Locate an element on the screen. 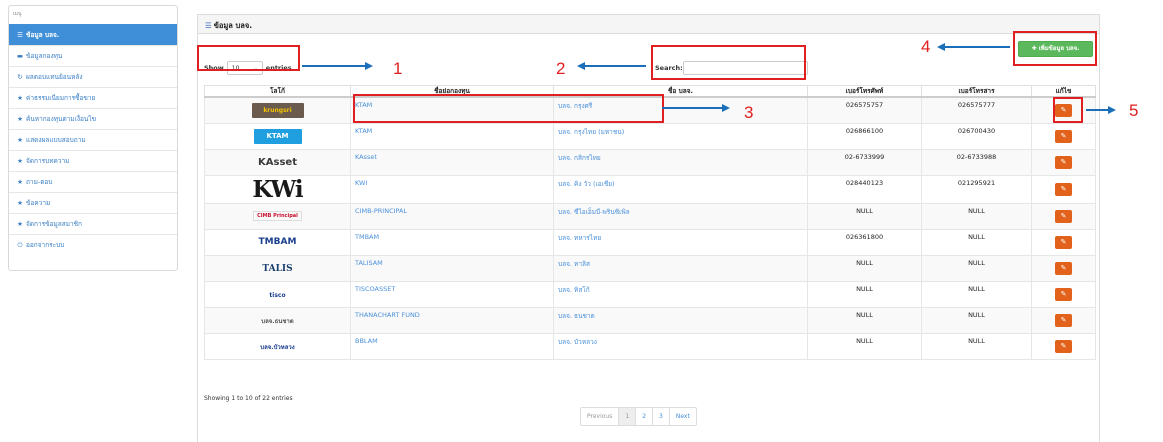 This screenshot has height=442, width=1163. company-name-link: บลจ. ทหารไทย is located at coordinates (680, 242).